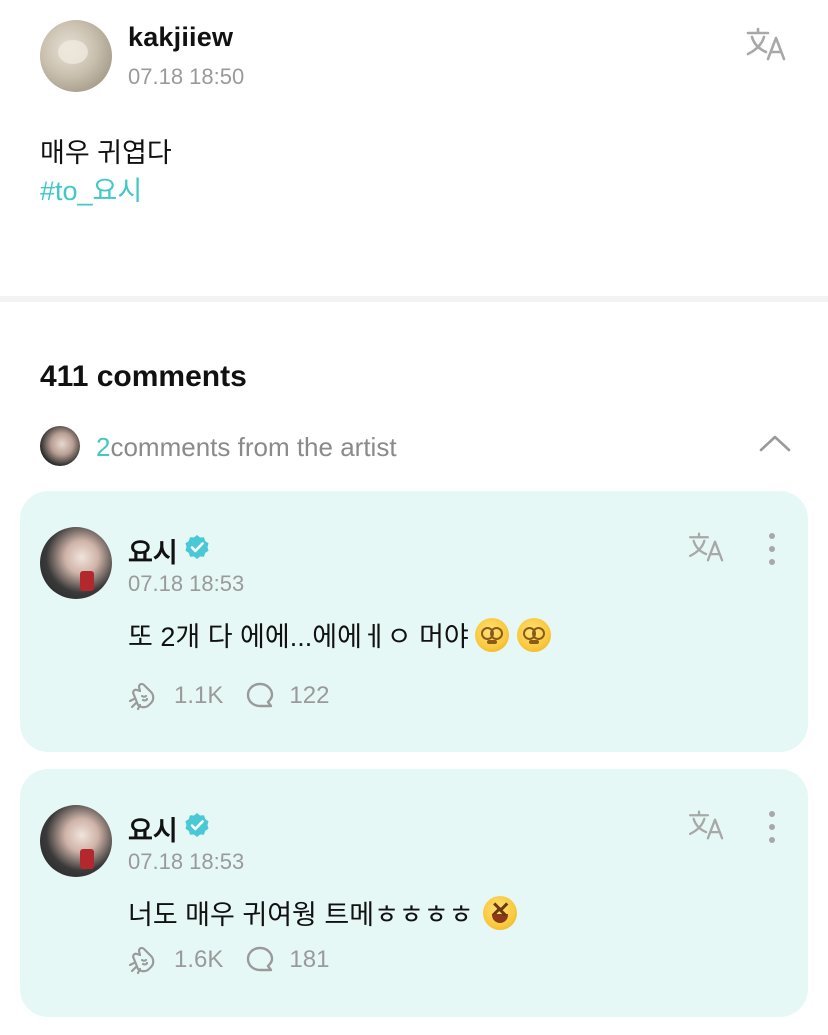  I want to click on section-divider, so click(414, 299).